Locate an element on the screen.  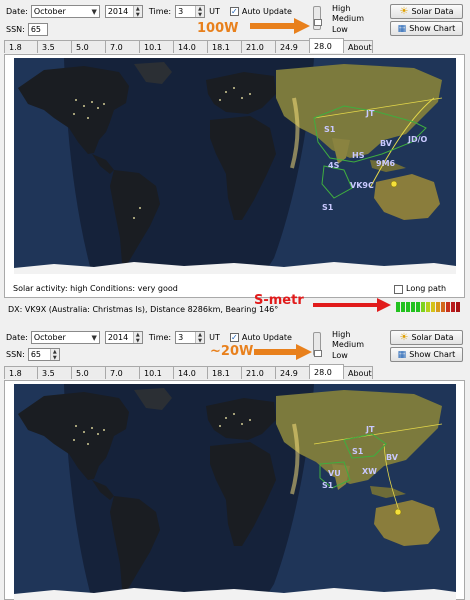
ssn-spinner: 65 is located at coordinates (37, 29).